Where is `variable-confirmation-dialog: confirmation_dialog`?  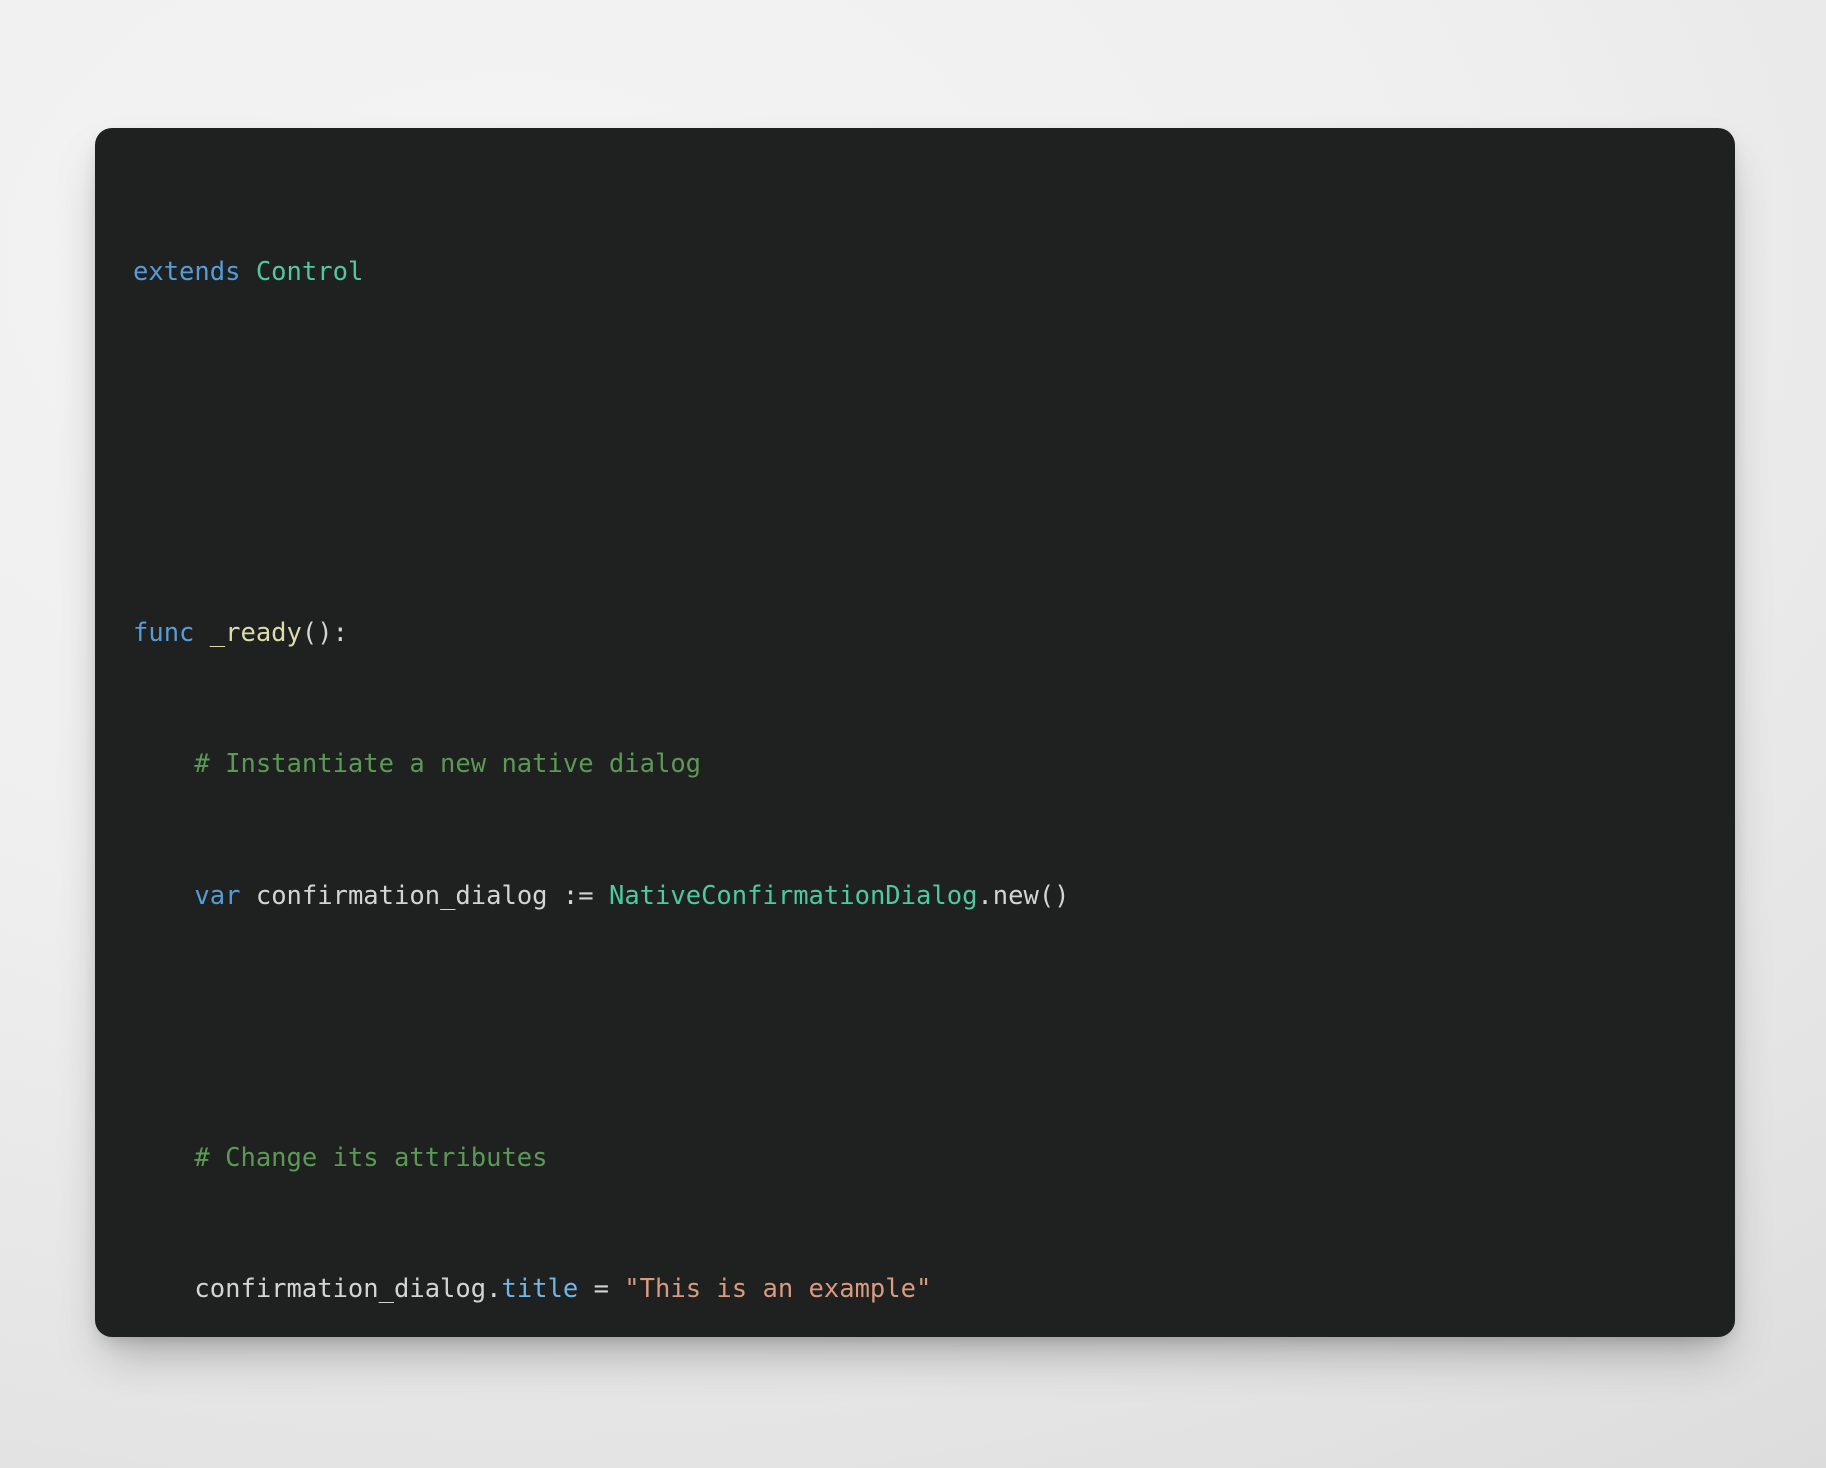
variable-confirmation-dialog: confirmation_dialog is located at coordinates (401, 895).